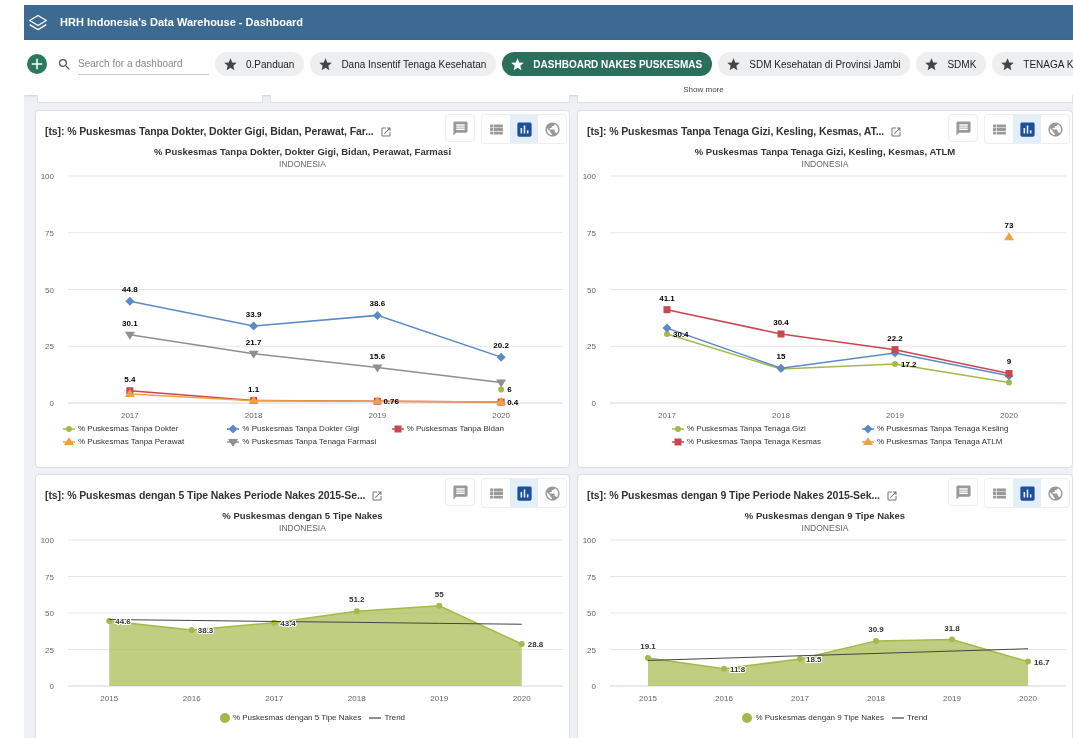 Image resolution: width=1073 pixels, height=738 pixels. Describe the element at coordinates (781, 357) in the screenshot. I see `data-label: 15` at that location.